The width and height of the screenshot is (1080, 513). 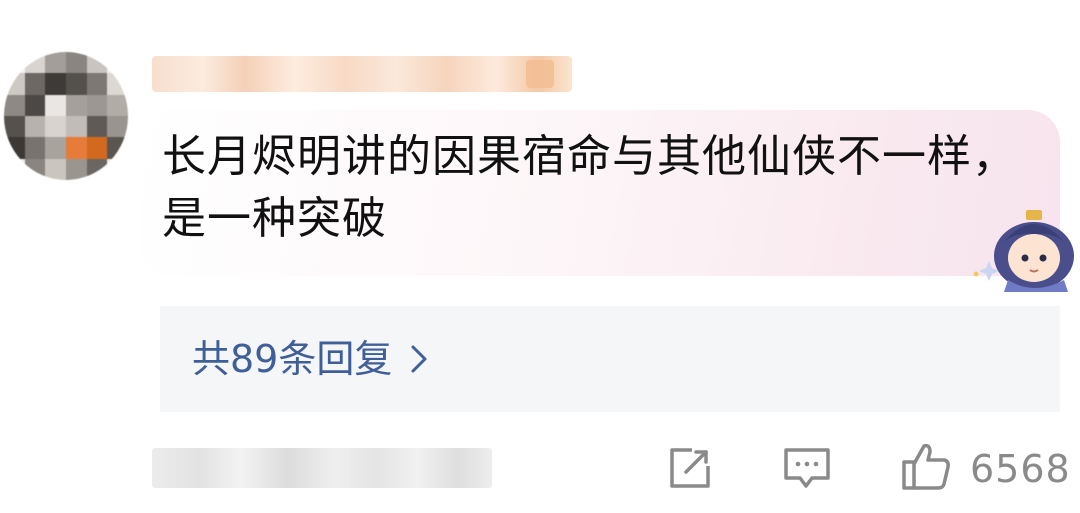 What do you see at coordinates (322, 468) in the screenshot?
I see `timestamp-redacted` at bounding box center [322, 468].